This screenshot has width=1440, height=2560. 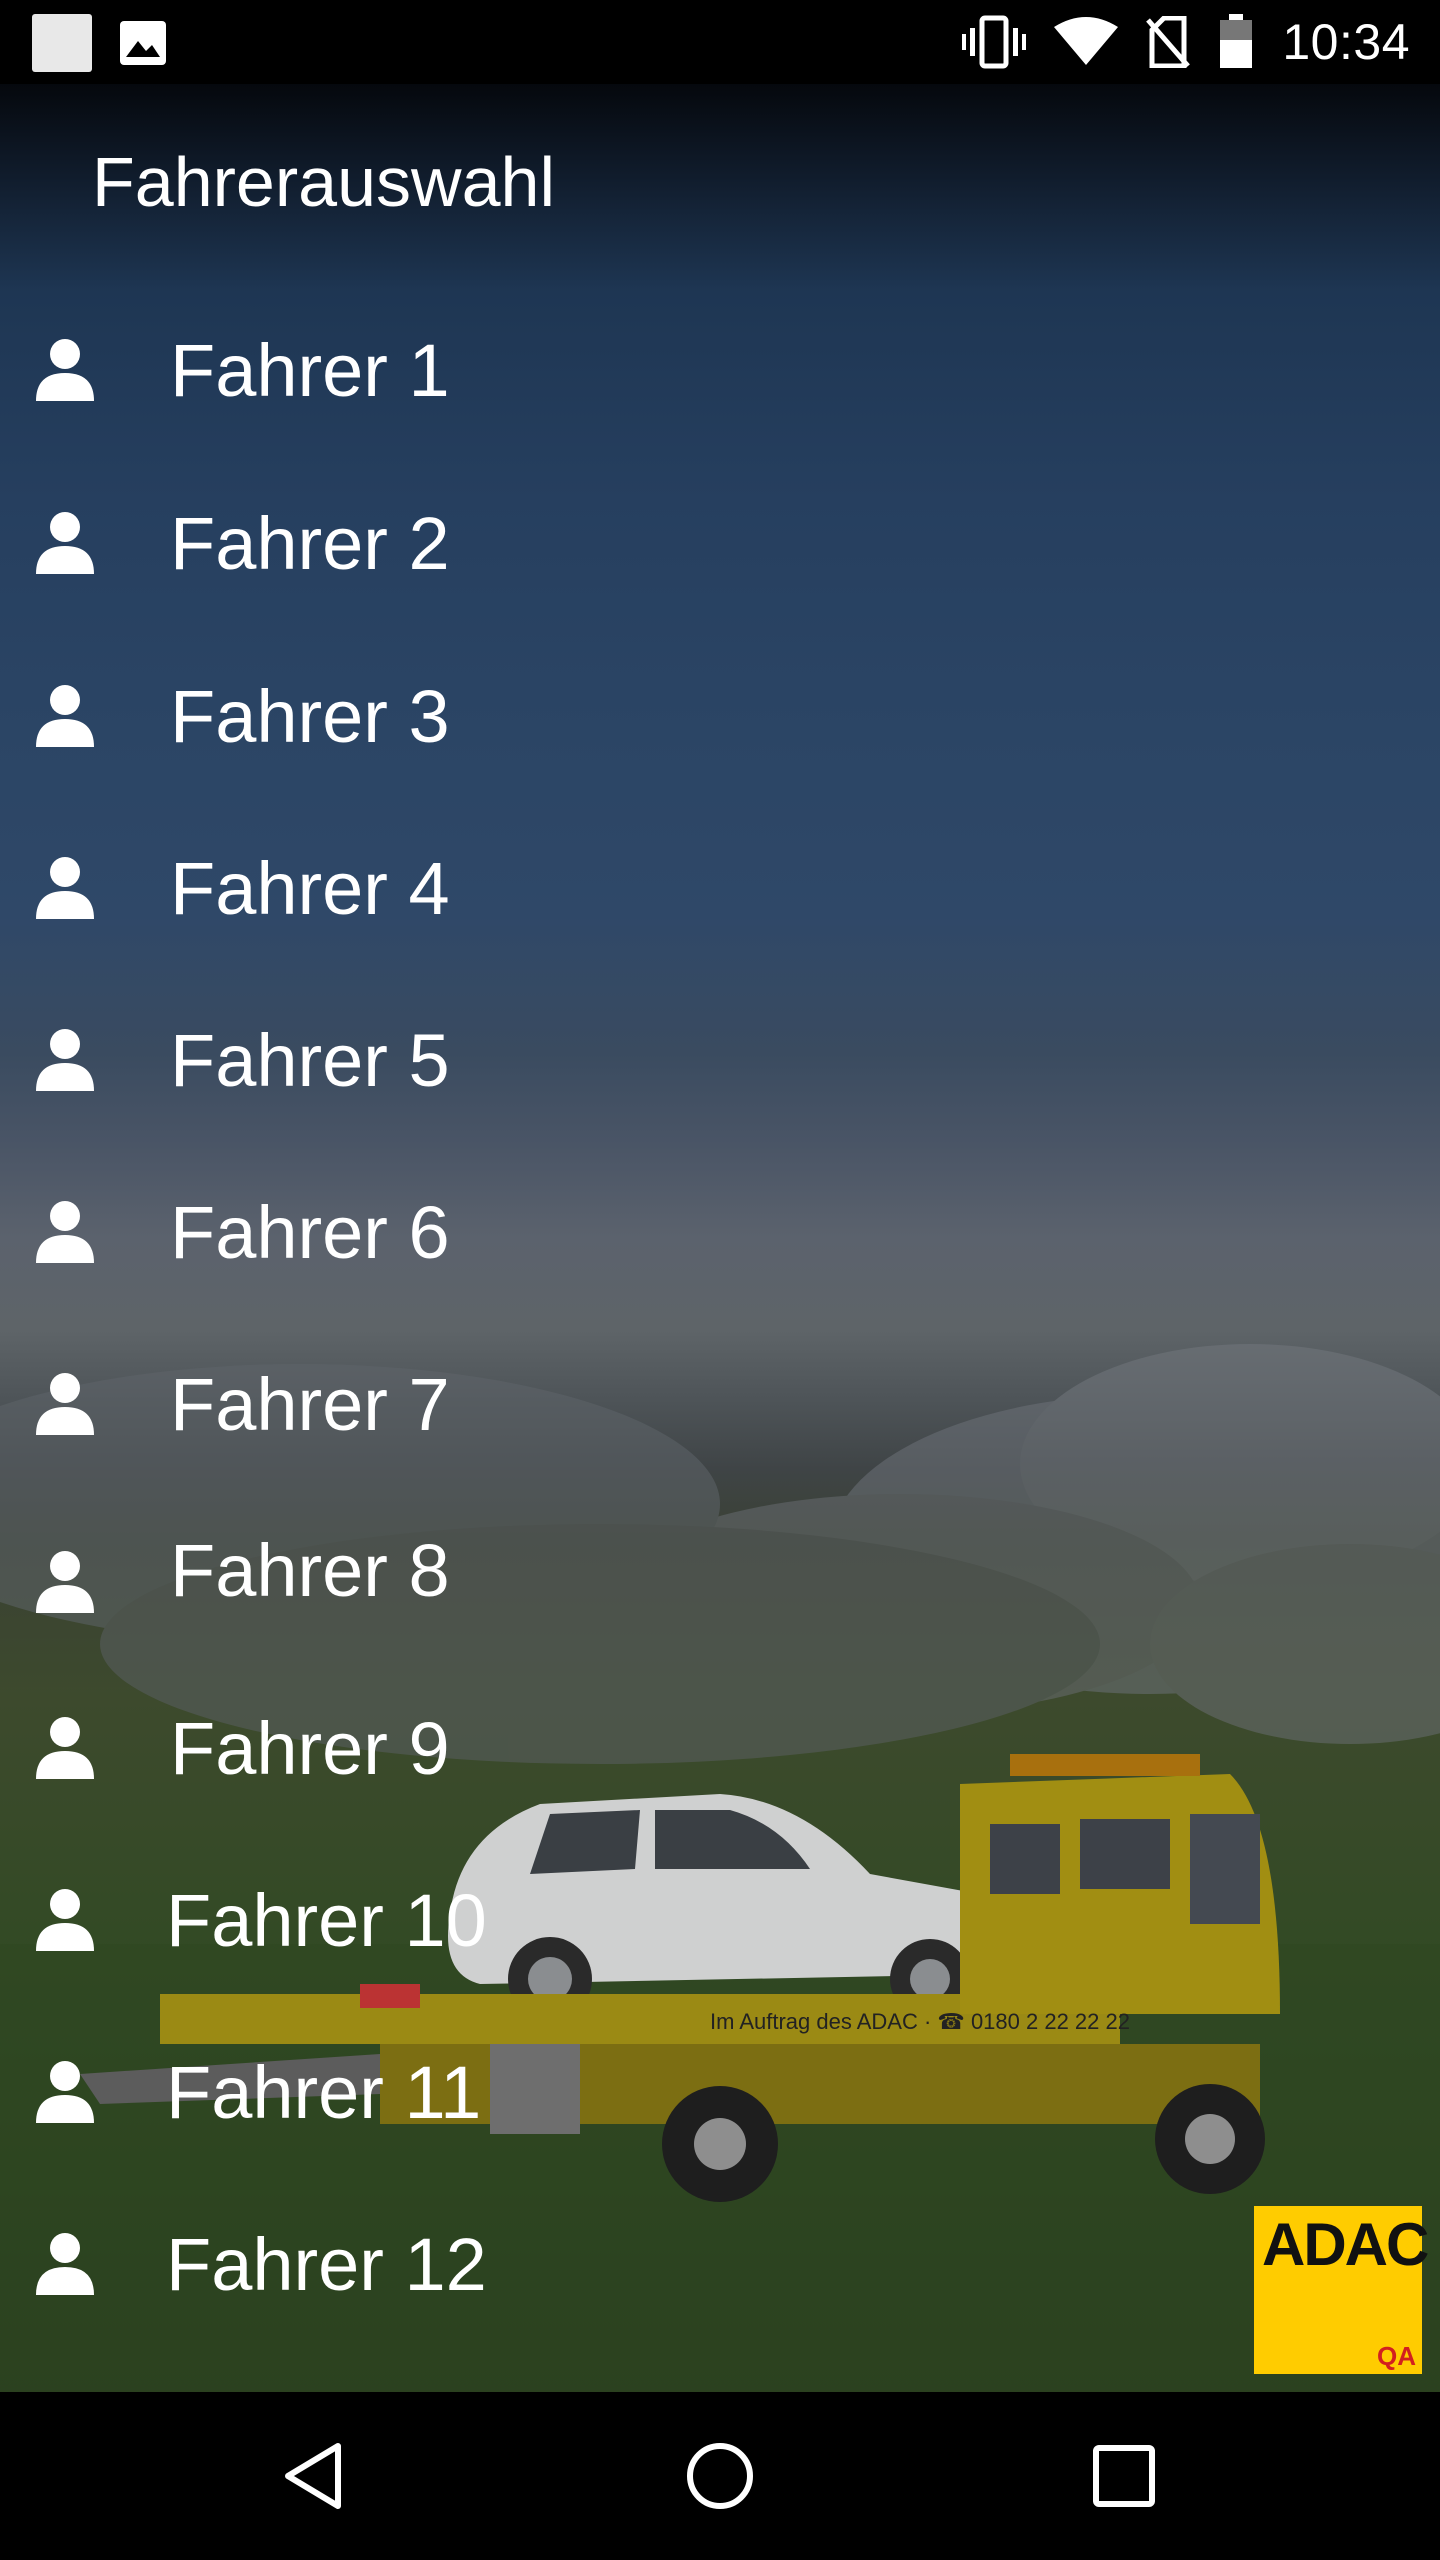 What do you see at coordinates (1396, 2356) in the screenshot?
I see `qa-label: QA` at bounding box center [1396, 2356].